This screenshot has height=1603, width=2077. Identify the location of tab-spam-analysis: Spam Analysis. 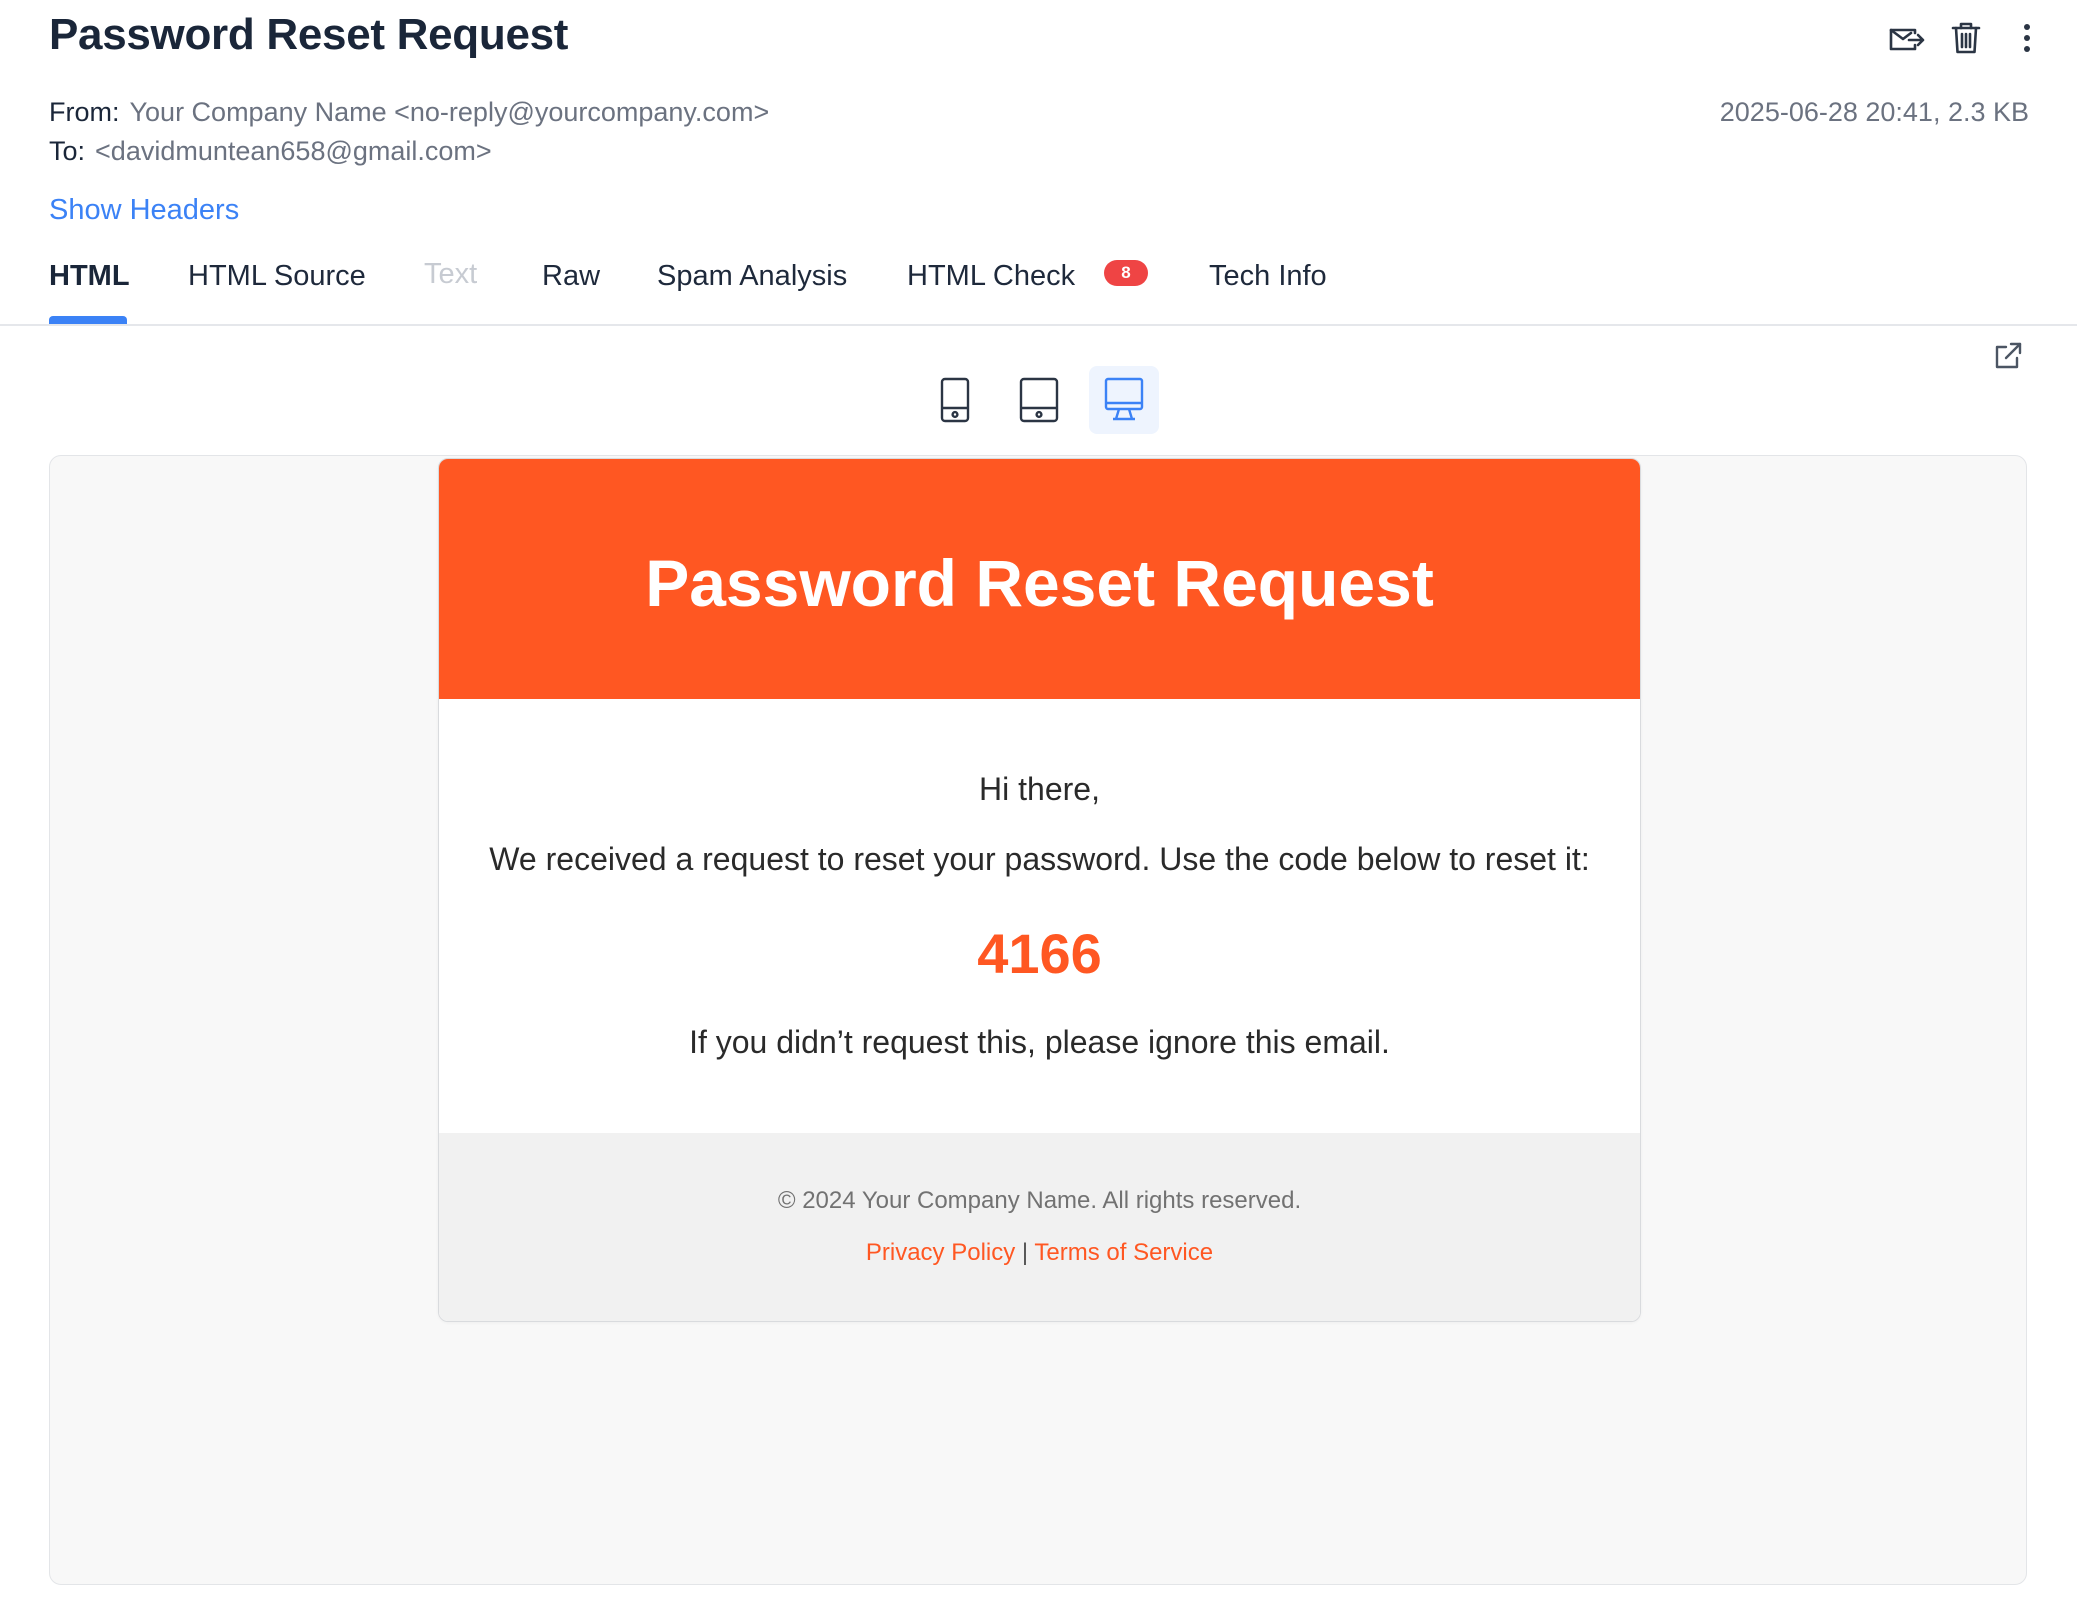
(752, 276).